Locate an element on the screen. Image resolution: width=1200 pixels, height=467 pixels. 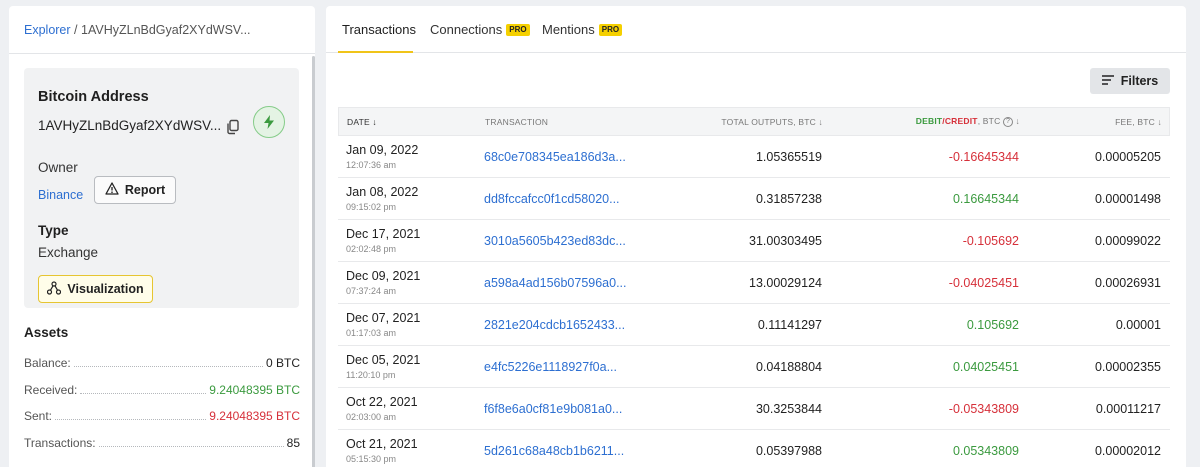
total-outputs-cell: 0.05397988 is located at coordinates (788, 450).